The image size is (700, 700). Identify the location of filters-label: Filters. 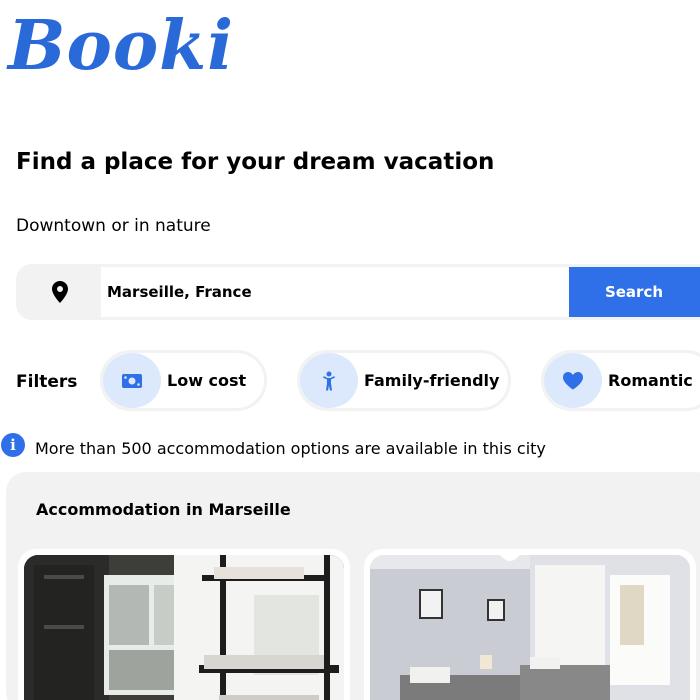
(47, 382).